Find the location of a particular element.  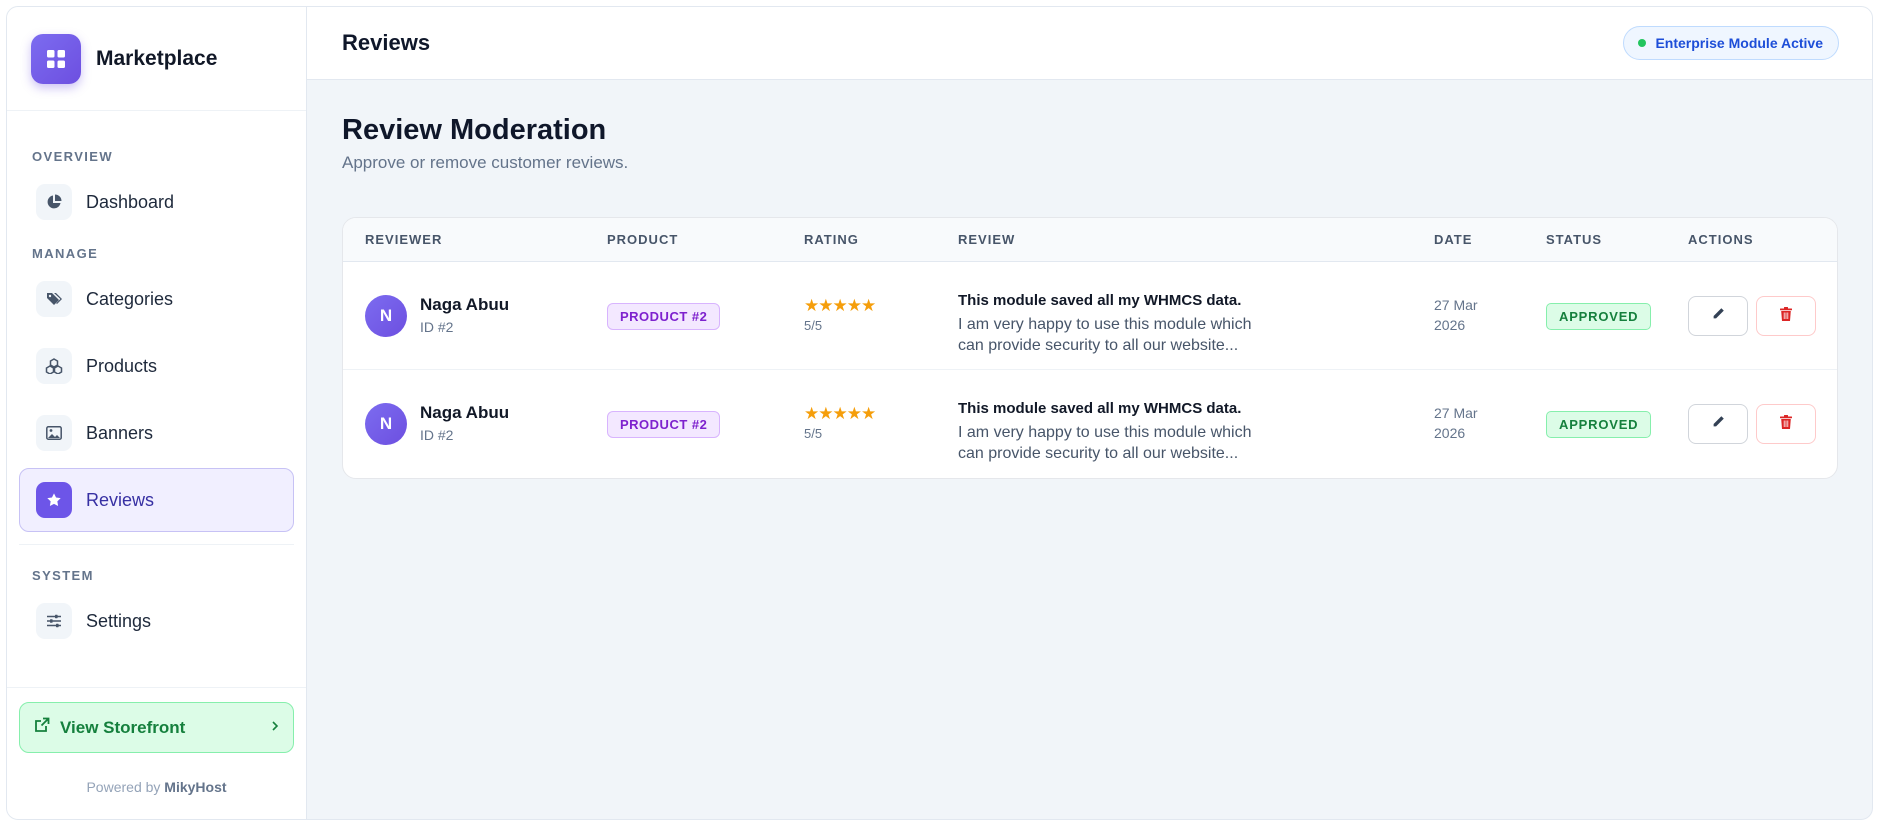

star-icon is located at coordinates (54, 500).